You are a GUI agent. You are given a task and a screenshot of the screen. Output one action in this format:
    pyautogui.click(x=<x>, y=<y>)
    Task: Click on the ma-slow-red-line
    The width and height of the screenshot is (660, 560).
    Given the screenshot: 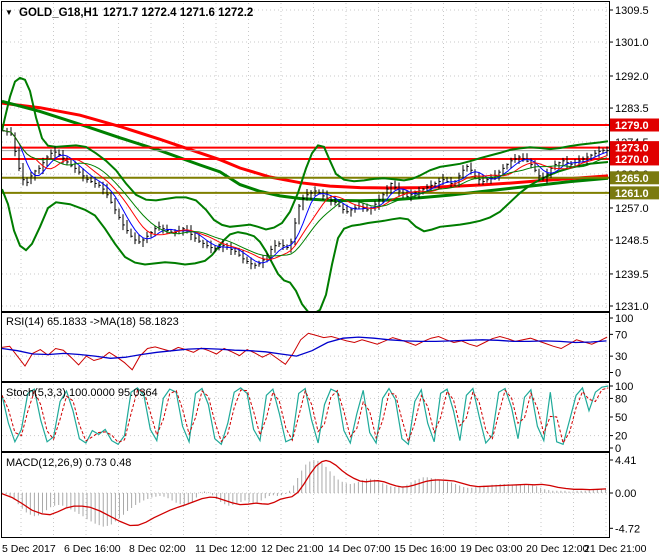 What is the action you would take?
    pyautogui.click(x=305, y=145)
    